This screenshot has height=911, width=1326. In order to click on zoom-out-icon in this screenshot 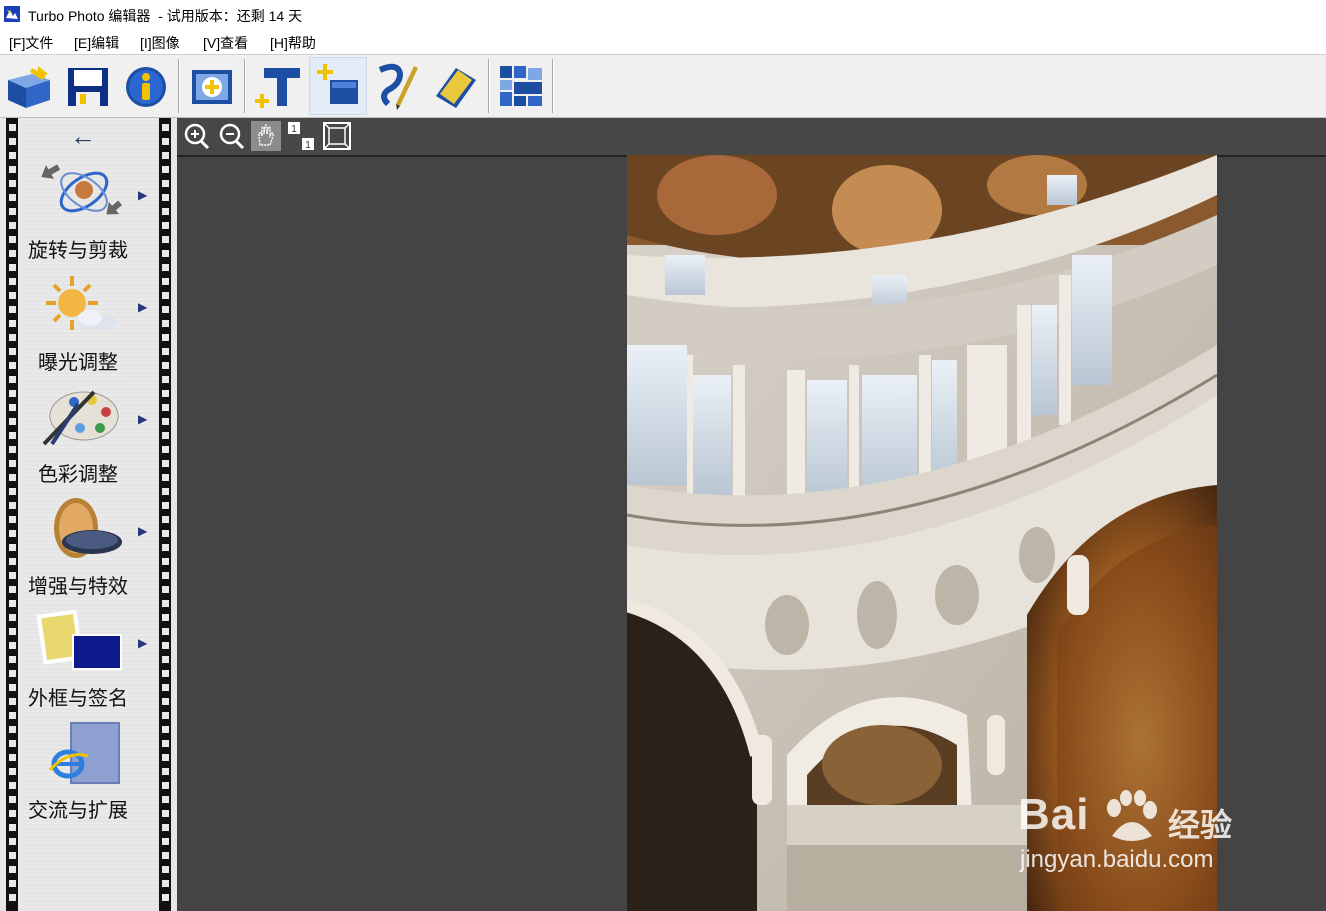, I will do `click(232, 136)`.